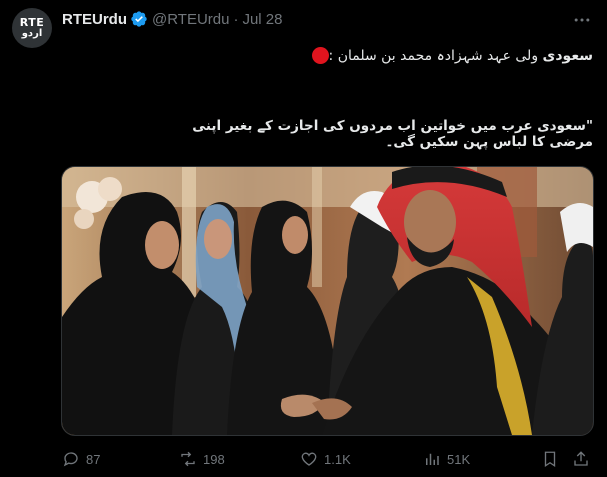 Image resolution: width=607 pixels, height=477 pixels. What do you see at coordinates (93, 459) in the screenshot?
I see `reply-count: 87` at bounding box center [93, 459].